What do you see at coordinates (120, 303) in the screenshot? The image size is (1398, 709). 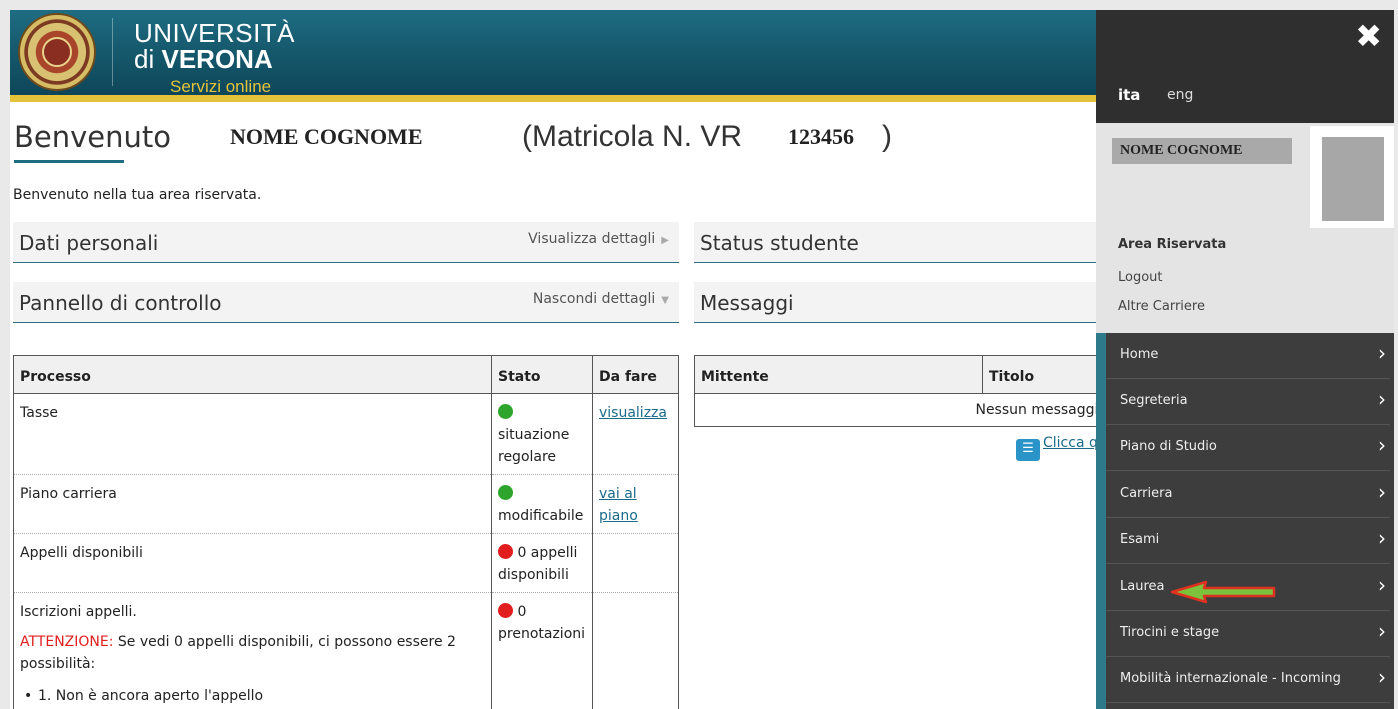 I see `section-title: Pannello di controllo` at bounding box center [120, 303].